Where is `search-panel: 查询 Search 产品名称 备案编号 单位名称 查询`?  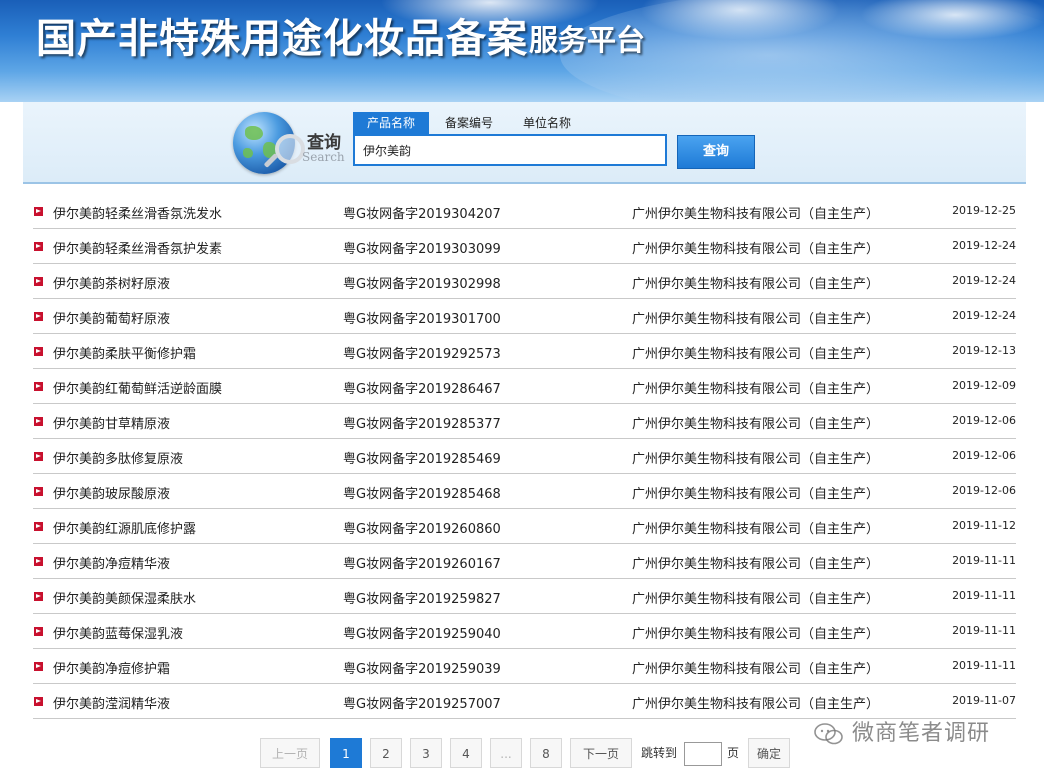
search-panel: 查询 Search 产品名称 备案编号 单位名称 查询 is located at coordinates (524, 143).